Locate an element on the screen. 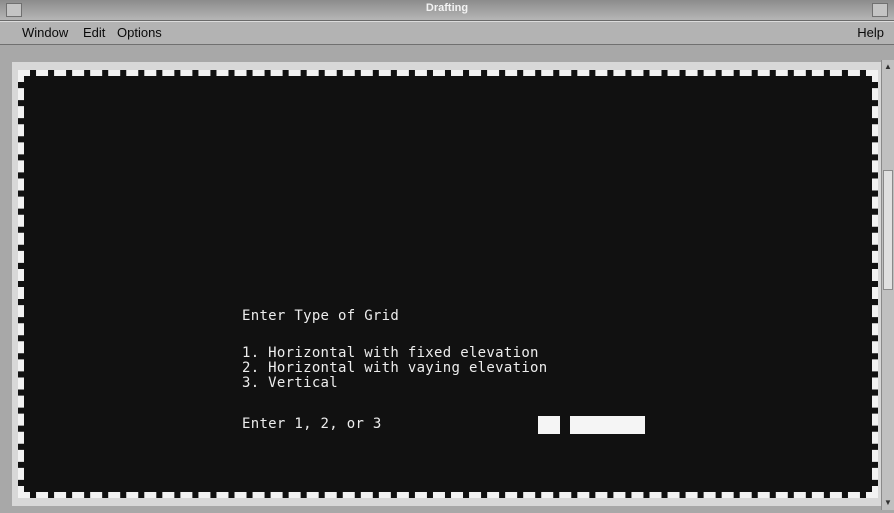 The width and height of the screenshot is (894, 513). grid-option-3: 3. Vertical is located at coordinates (290, 383).